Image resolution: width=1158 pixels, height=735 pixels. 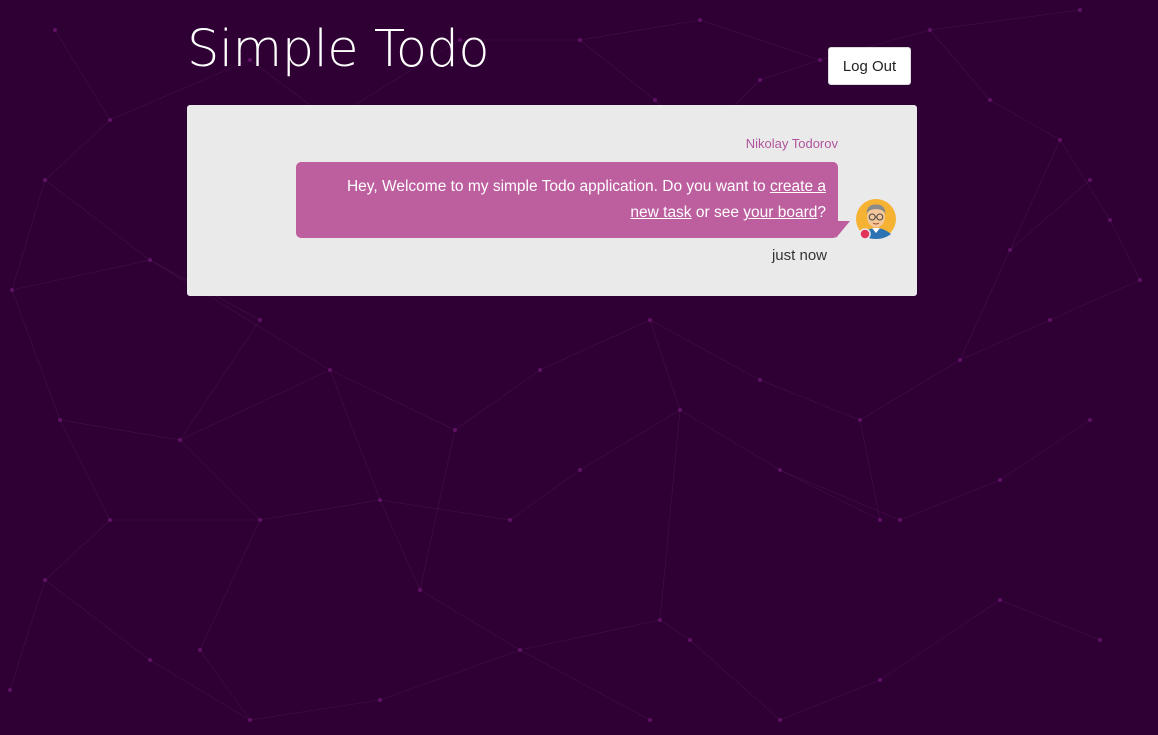 I want to click on user-avatar-icon, so click(x=876, y=219).